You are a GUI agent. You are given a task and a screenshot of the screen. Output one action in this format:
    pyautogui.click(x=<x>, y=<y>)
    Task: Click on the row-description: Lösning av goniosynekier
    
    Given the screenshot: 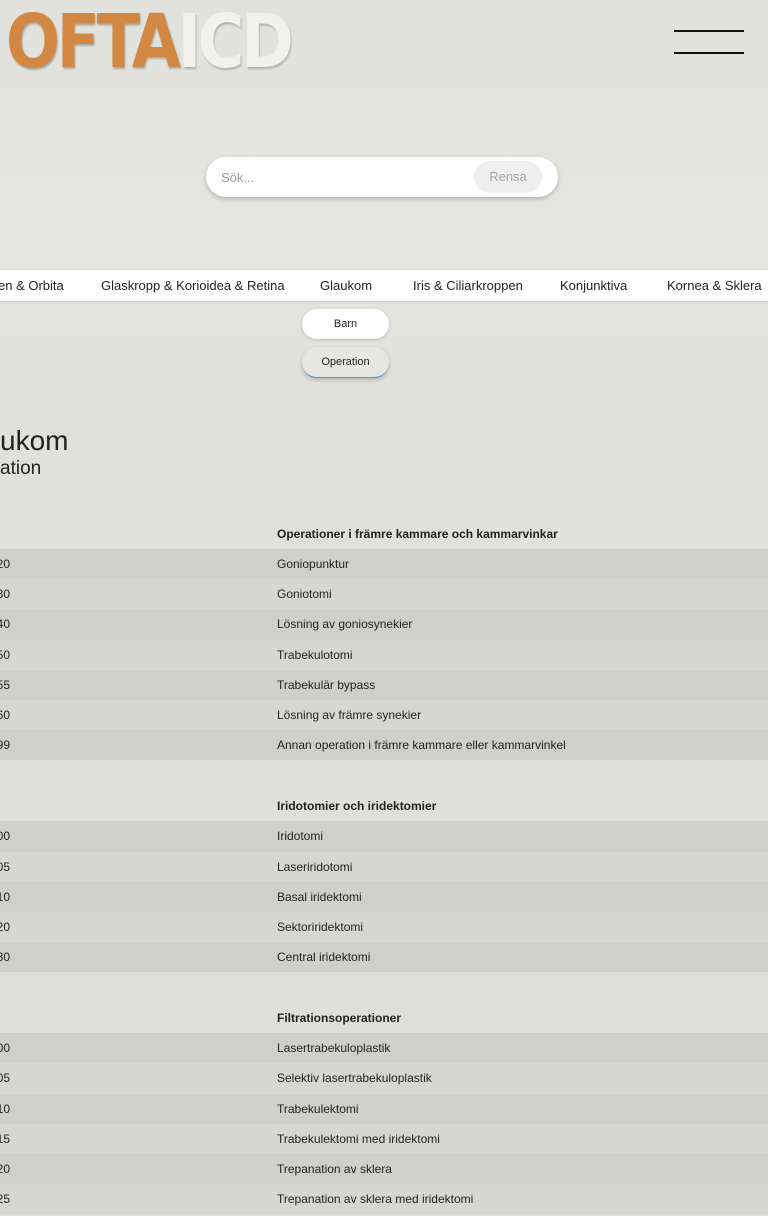 What is the action you would take?
    pyautogui.click(x=345, y=624)
    